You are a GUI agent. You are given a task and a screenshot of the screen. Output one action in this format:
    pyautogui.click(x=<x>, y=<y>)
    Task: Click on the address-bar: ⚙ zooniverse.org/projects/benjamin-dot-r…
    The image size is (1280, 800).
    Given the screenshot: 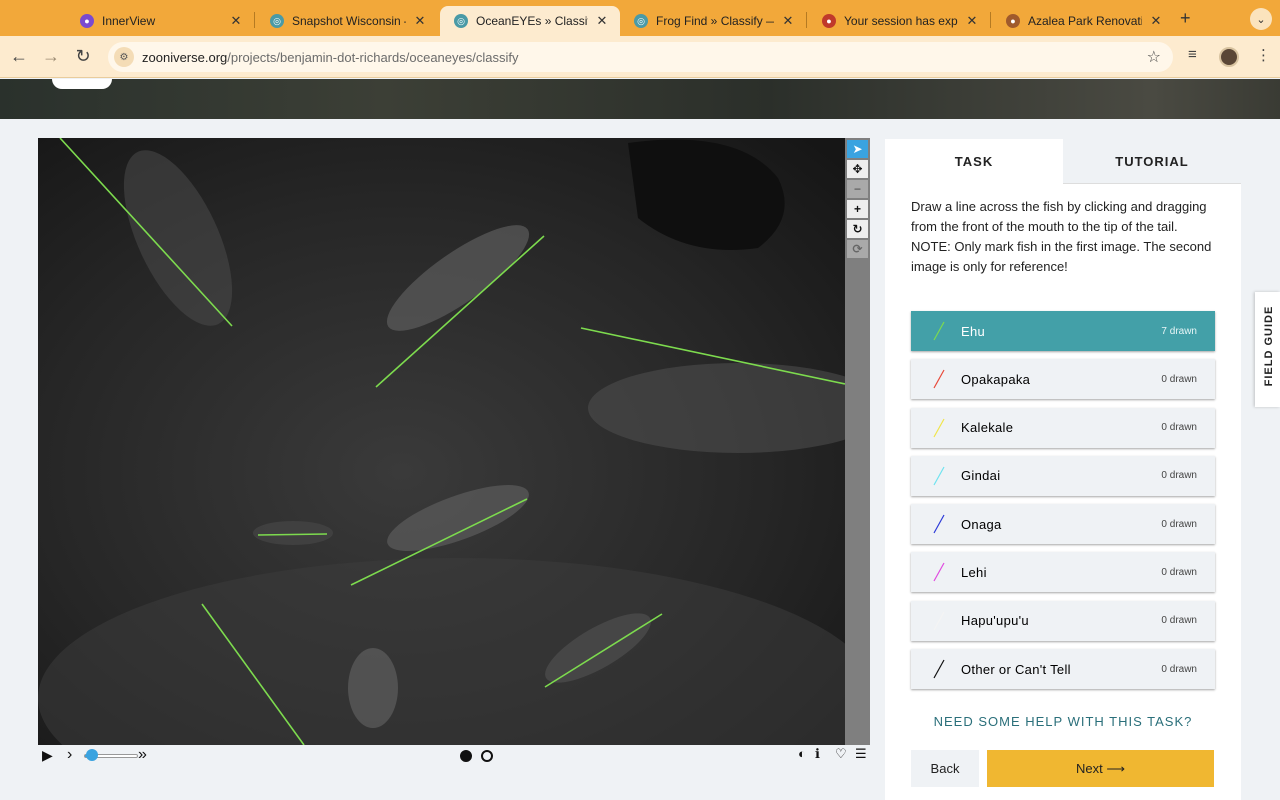 What is the action you would take?
    pyautogui.click(x=640, y=57)
    